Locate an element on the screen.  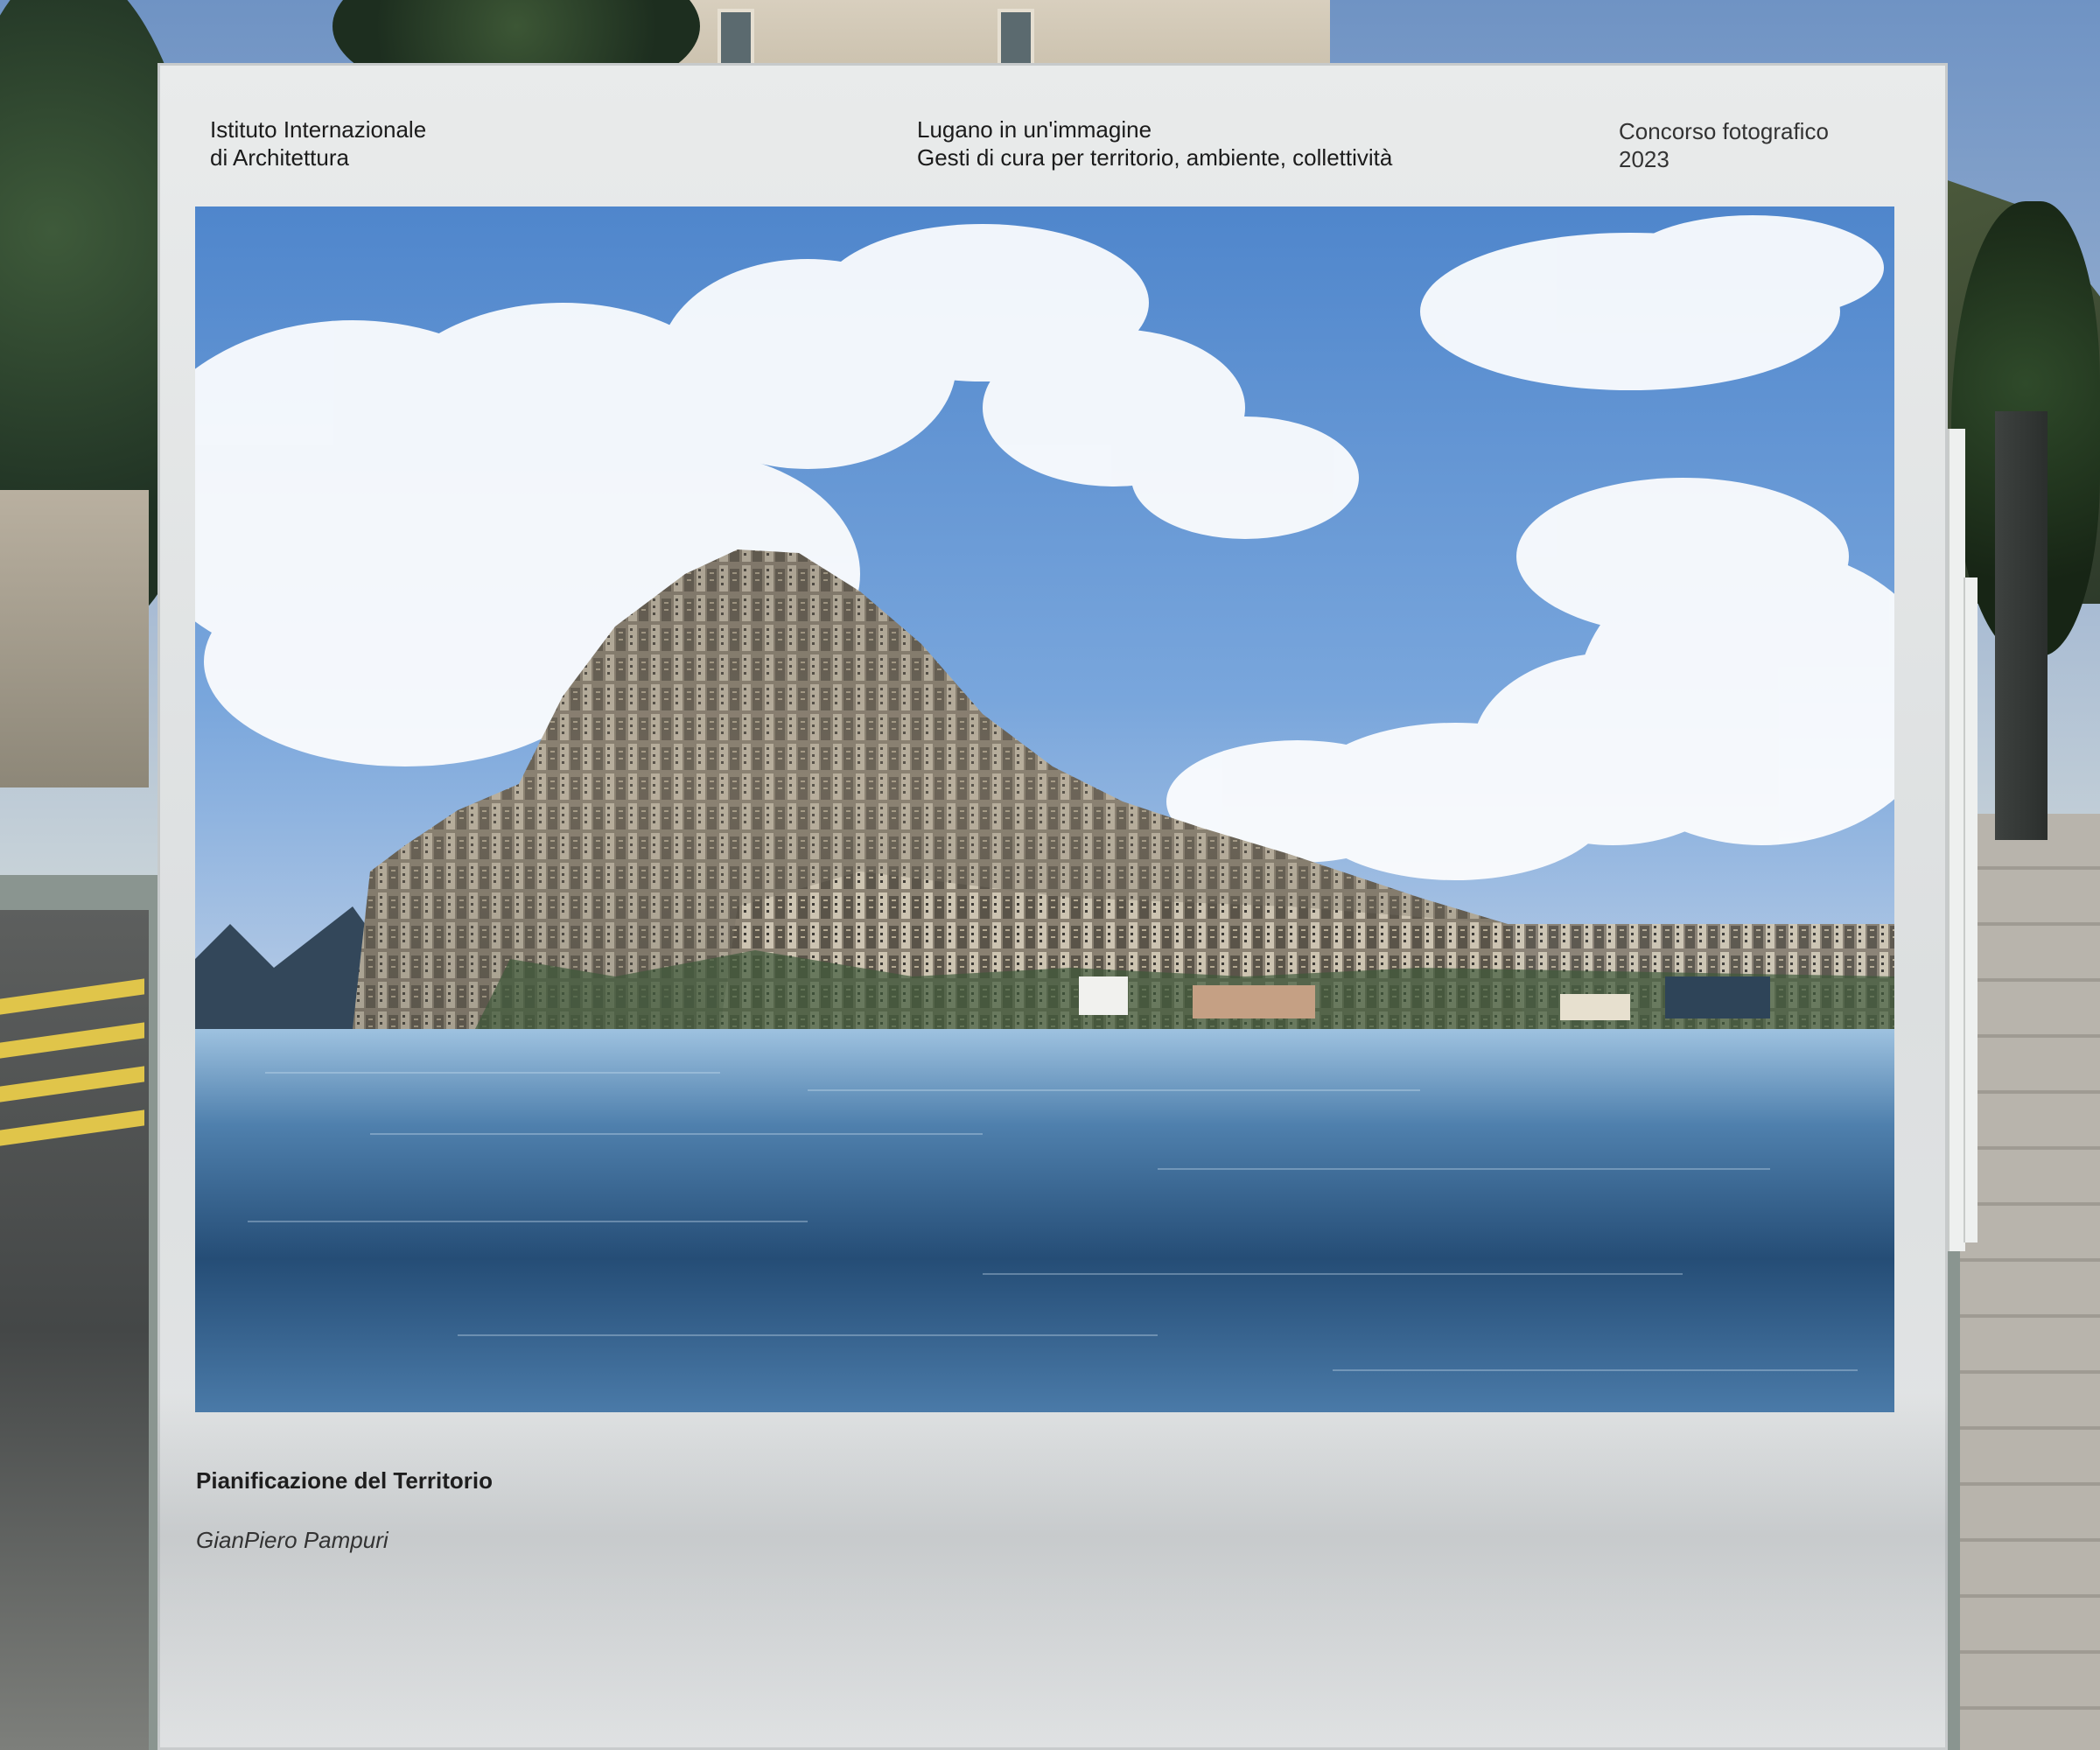
organization-name: Istituto Internazionale di Architettura is located at coordinates (318, 144).